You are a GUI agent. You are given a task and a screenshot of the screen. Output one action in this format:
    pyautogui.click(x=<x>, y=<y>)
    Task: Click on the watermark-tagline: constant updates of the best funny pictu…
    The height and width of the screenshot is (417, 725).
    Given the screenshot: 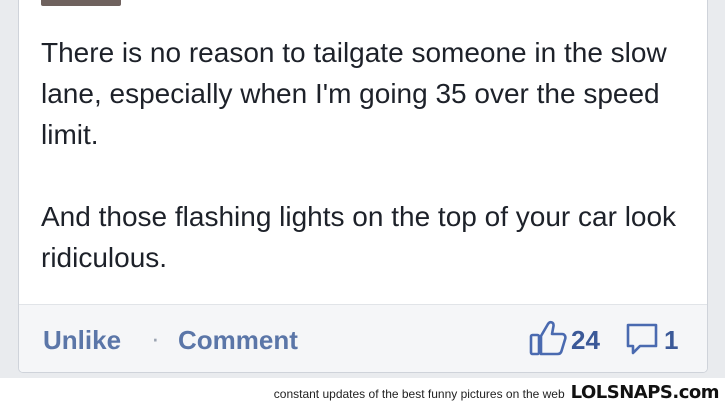 What is the action you would take?
    pyautogui.click(x=419, y=394)
    